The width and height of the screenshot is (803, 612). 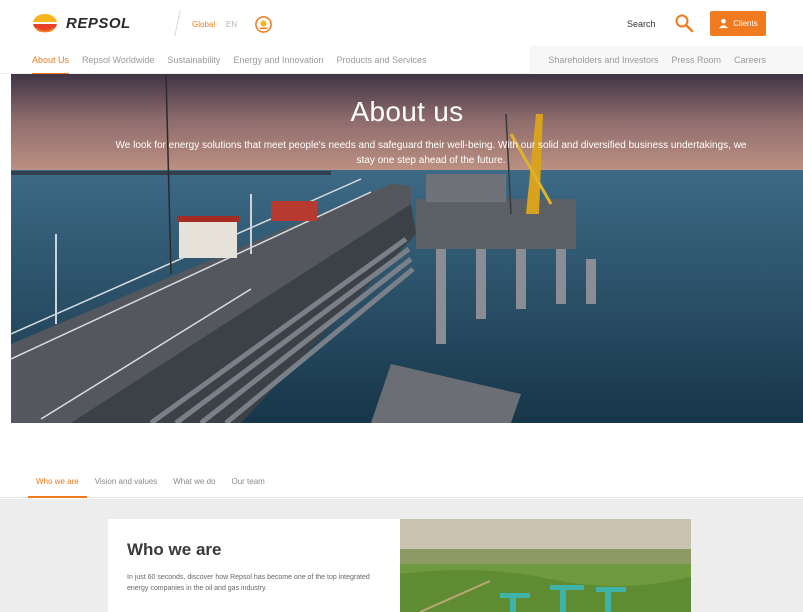 I want to click on search-icon, so click(x=684, y=23).